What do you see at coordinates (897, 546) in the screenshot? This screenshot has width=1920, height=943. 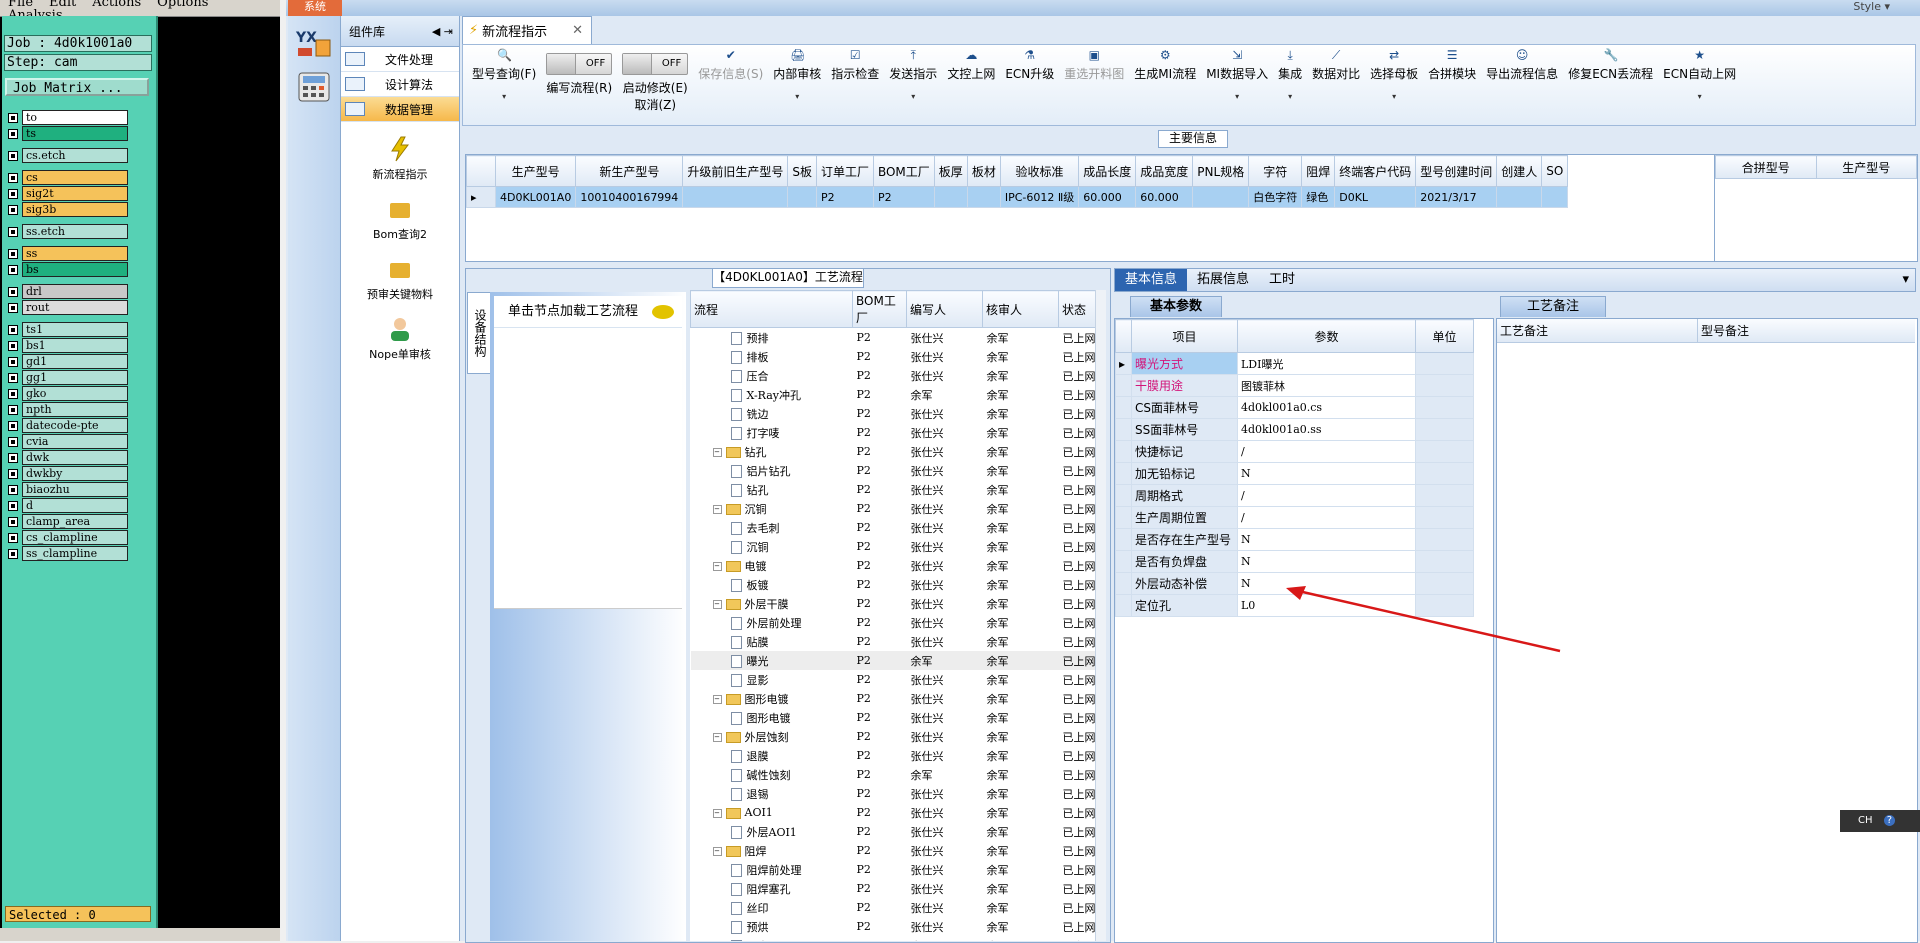 I see `tree-row: 沉铜 P2 张仕兴 余军 已上网` at bounding box center [897, 546].